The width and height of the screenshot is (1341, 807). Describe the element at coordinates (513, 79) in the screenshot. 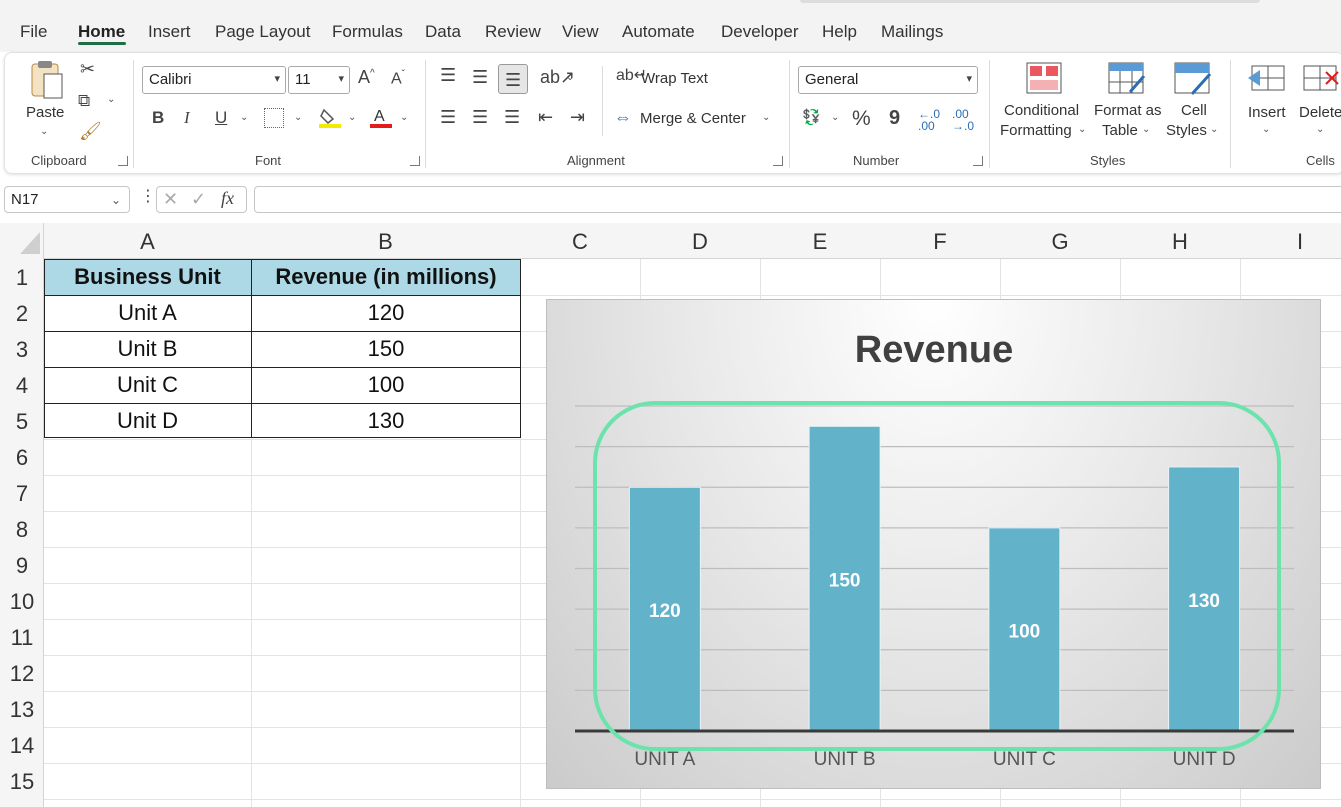

I see `align-bottom-button: ☰` at that location.